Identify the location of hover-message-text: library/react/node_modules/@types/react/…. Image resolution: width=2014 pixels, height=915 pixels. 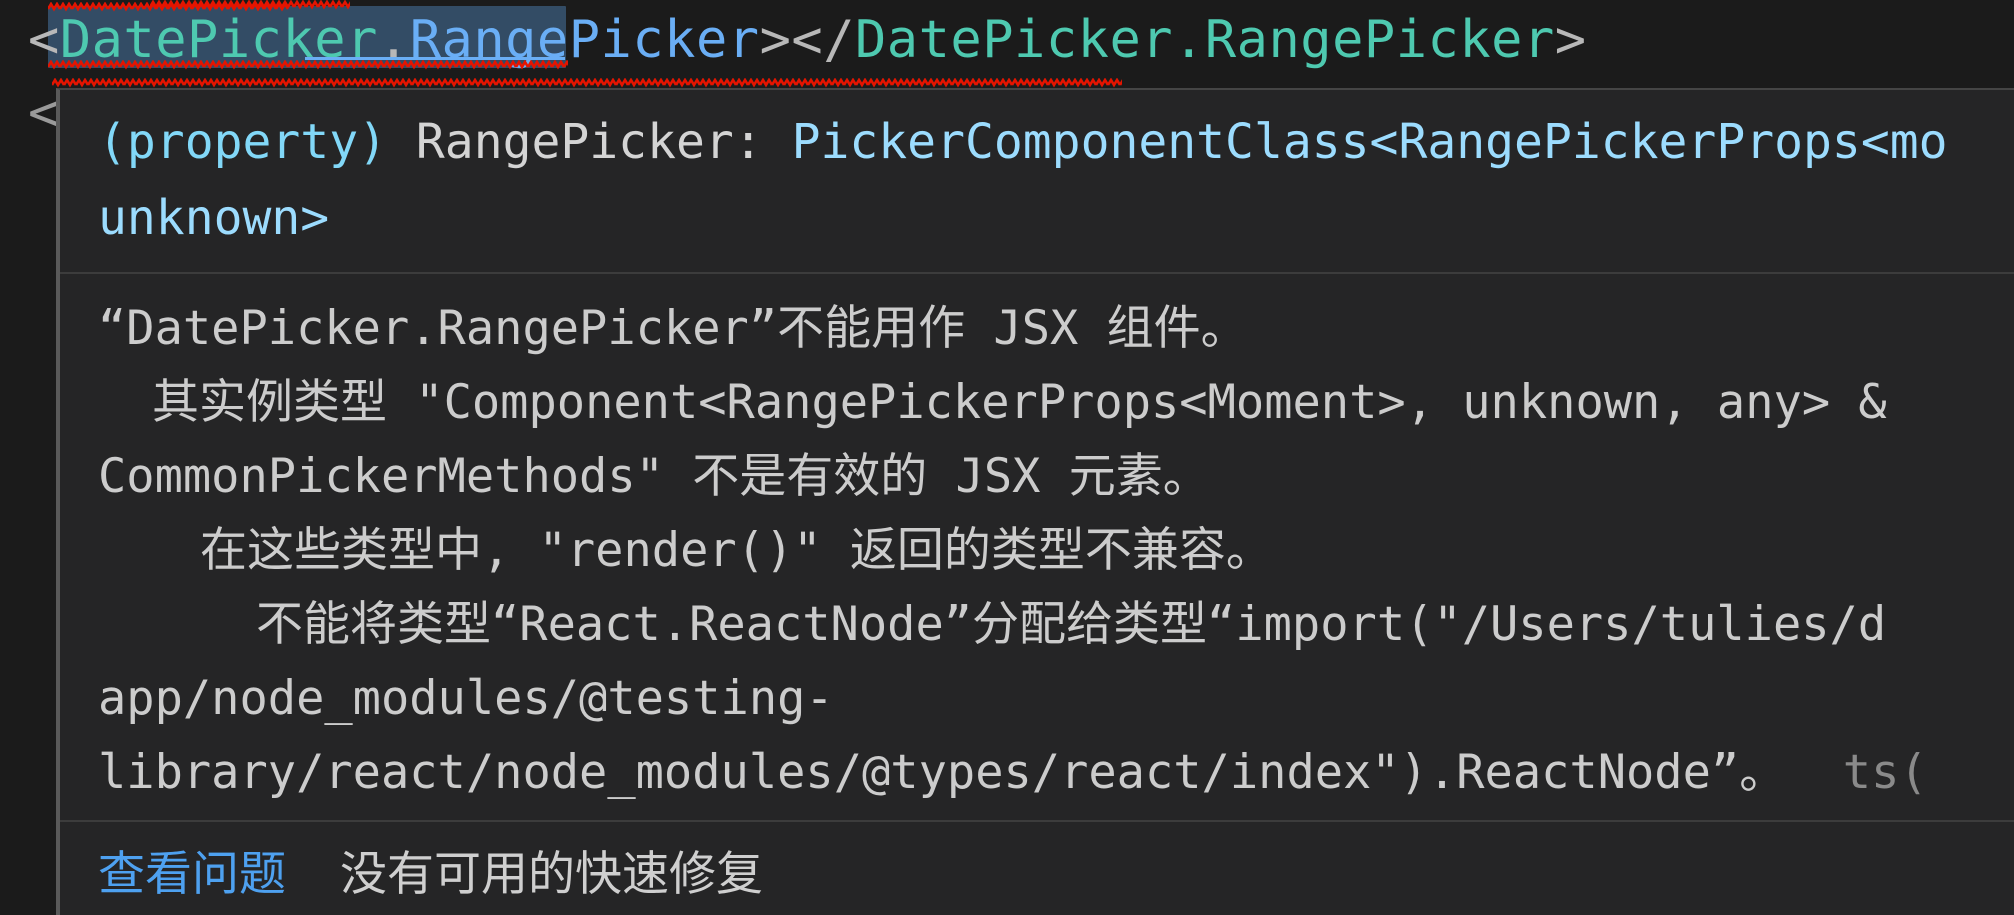
(942, 772).